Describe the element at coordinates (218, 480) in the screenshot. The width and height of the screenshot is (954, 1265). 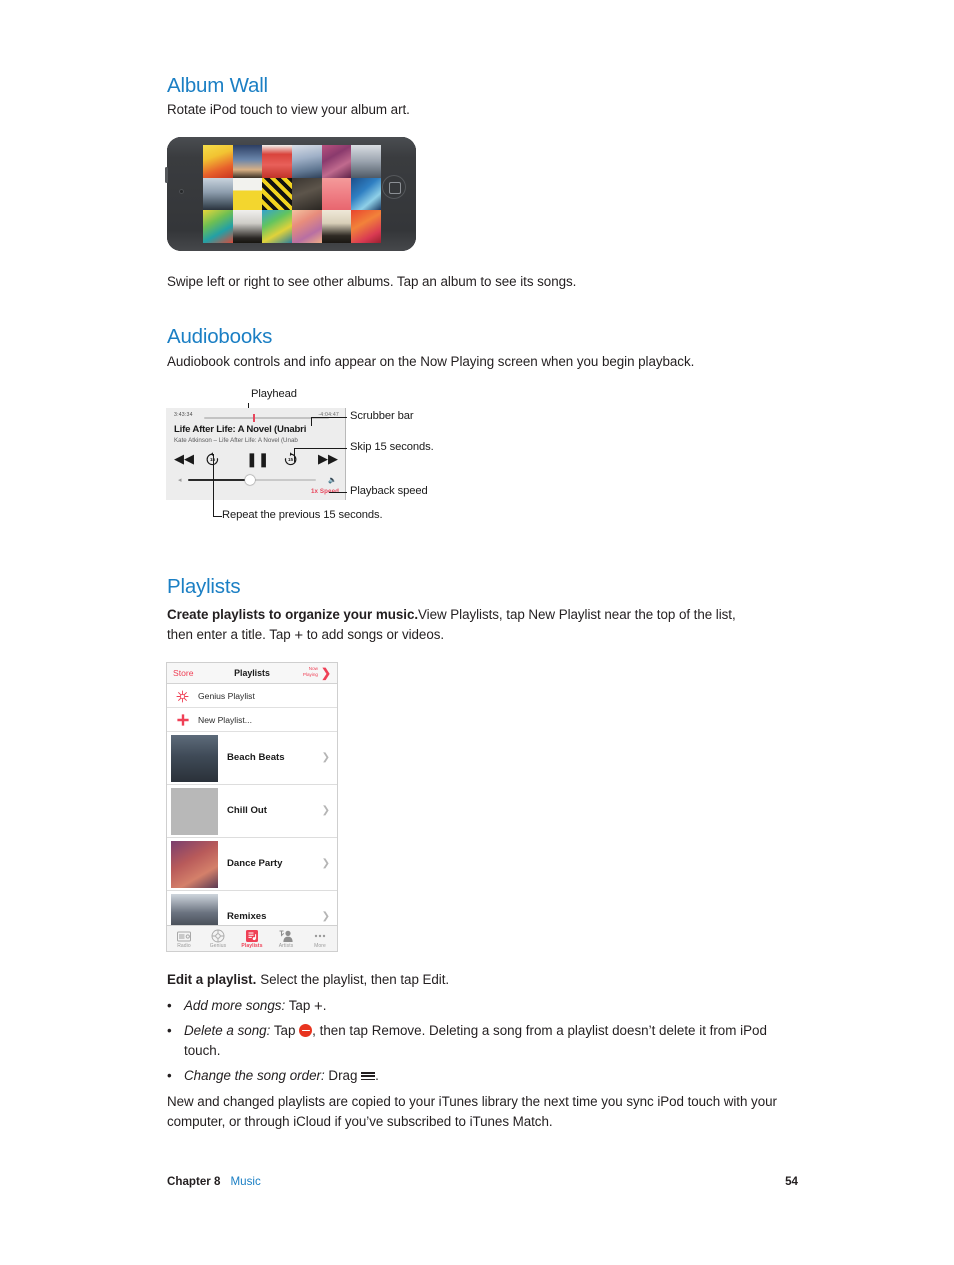
I see `volume-filled-track` at that location.